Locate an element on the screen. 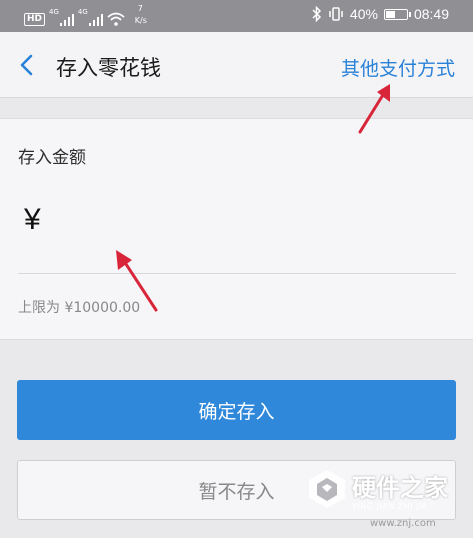 The image size is (473, 538). hd-badge: HD is located at coordinates (35, 19).